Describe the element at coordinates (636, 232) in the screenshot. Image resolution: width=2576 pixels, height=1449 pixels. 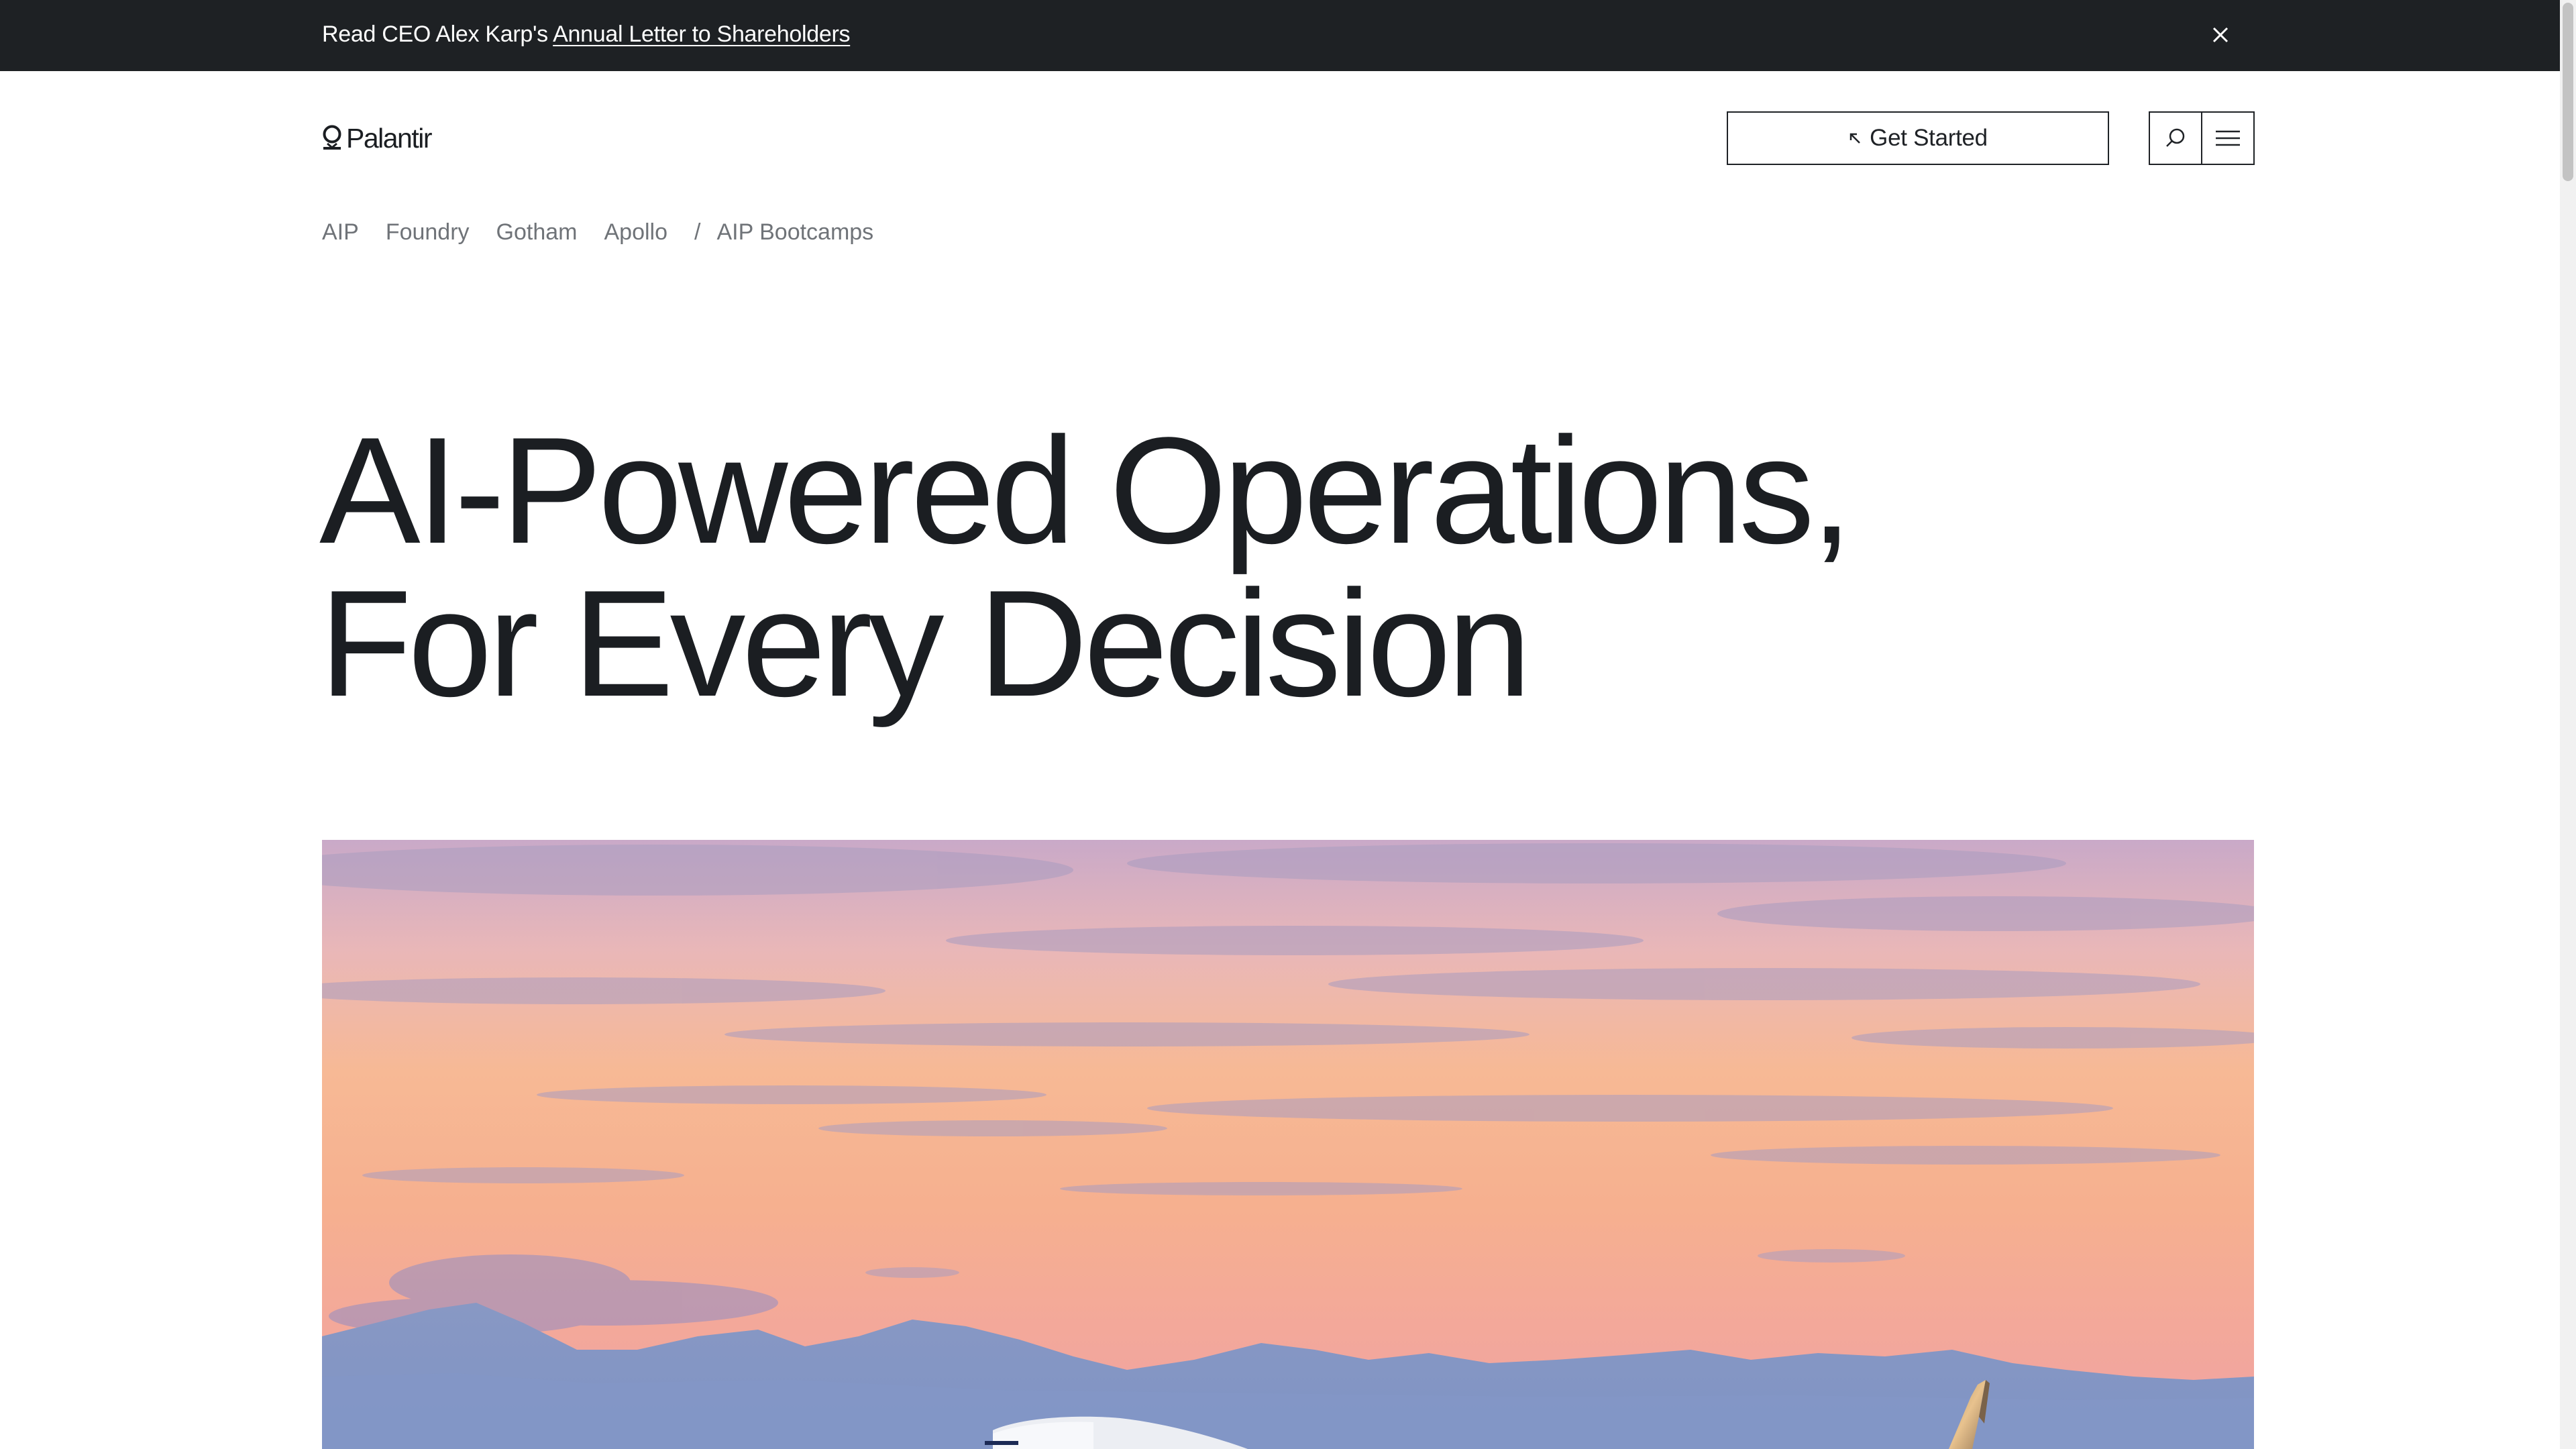
I see `nav-link-apollo: Apollo` at that location.